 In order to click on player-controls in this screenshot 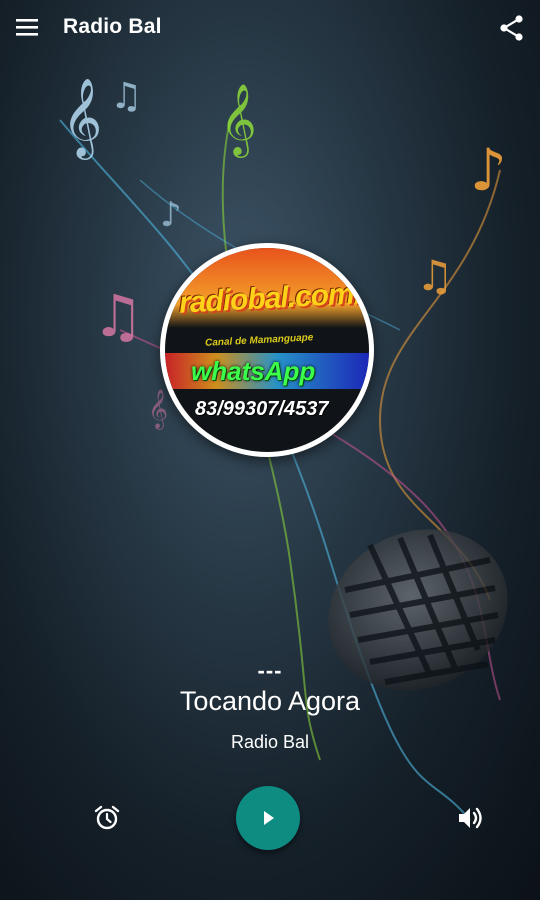, I will do `click(270, 817)`.